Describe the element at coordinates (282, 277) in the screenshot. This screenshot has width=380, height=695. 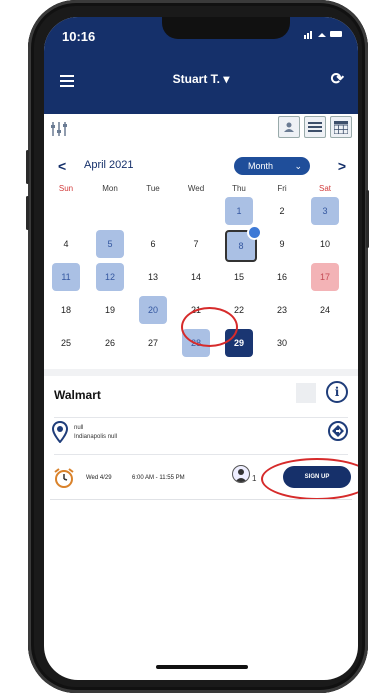
I see `calendar-day-16: 16` at that location.